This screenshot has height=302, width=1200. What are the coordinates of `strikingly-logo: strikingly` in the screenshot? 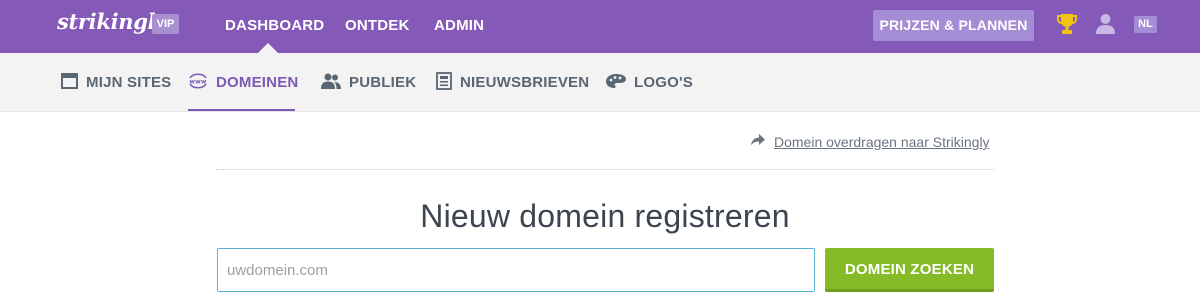 It's located at (112, 21).